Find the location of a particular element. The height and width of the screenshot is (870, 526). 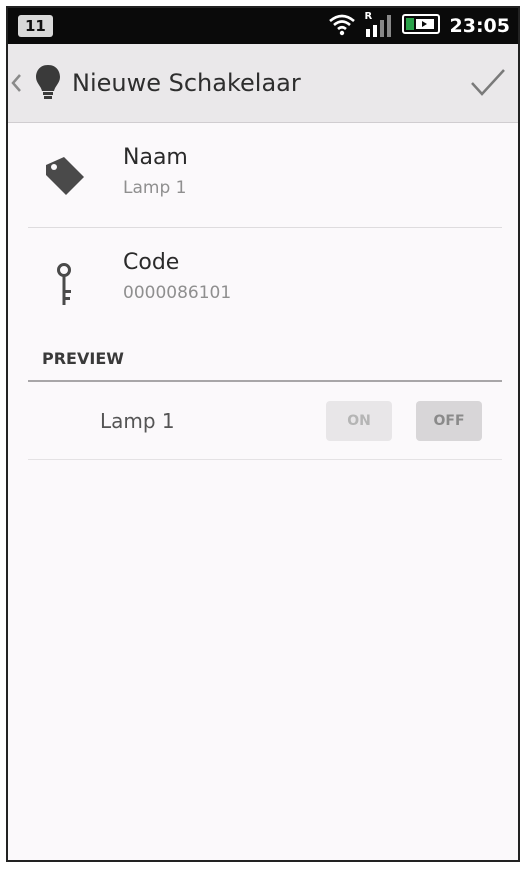

wifi-icon is located at coordinates (342, 26).